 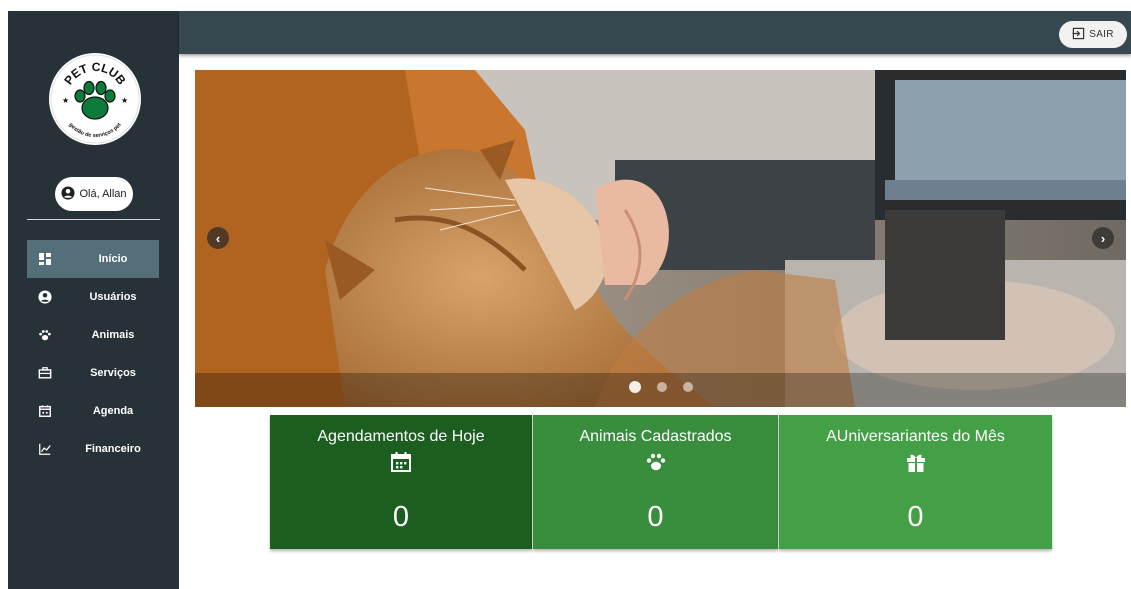 I want to click on top-app-bar: SAIR, so click(x=655, y=32).